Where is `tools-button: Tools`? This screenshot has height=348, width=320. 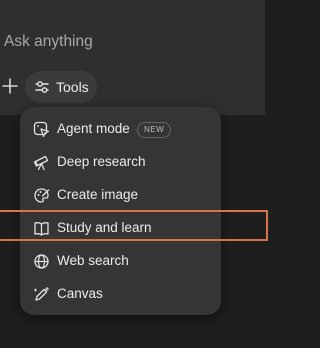
tools-button: Tools is located at coordinates (61, 87).